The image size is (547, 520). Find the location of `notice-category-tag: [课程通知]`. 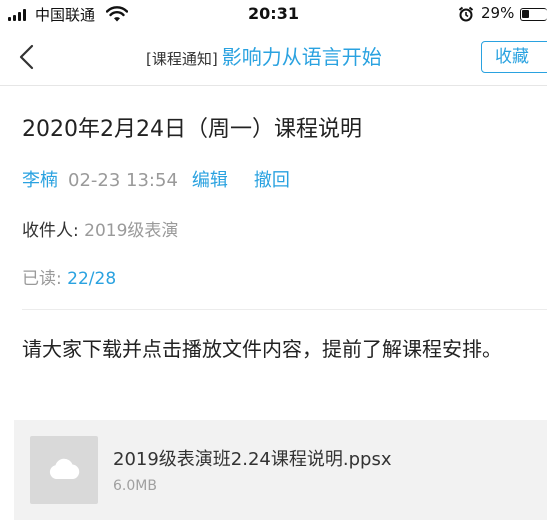

notice-category-tag: [课程通知] is located at coordinates (182, 59).